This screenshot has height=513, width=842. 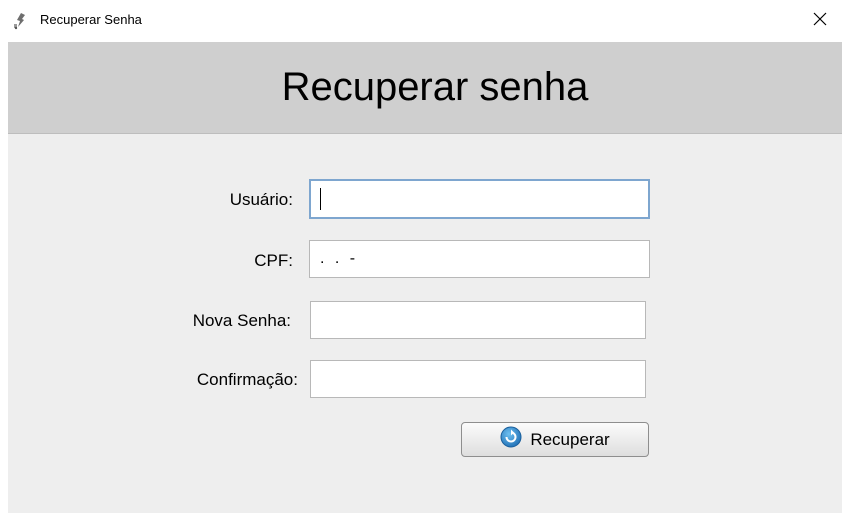 I want to click on recover-button: Recuperar, so click(x=555, y=439).